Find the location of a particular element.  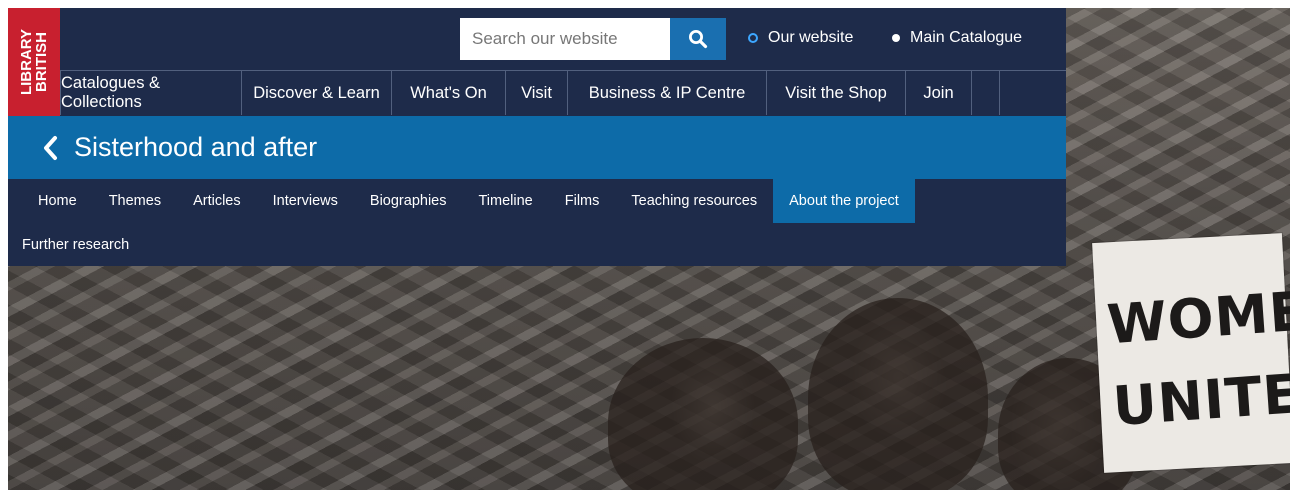

main-nav-item: Join is located at coordinates (939, 93).